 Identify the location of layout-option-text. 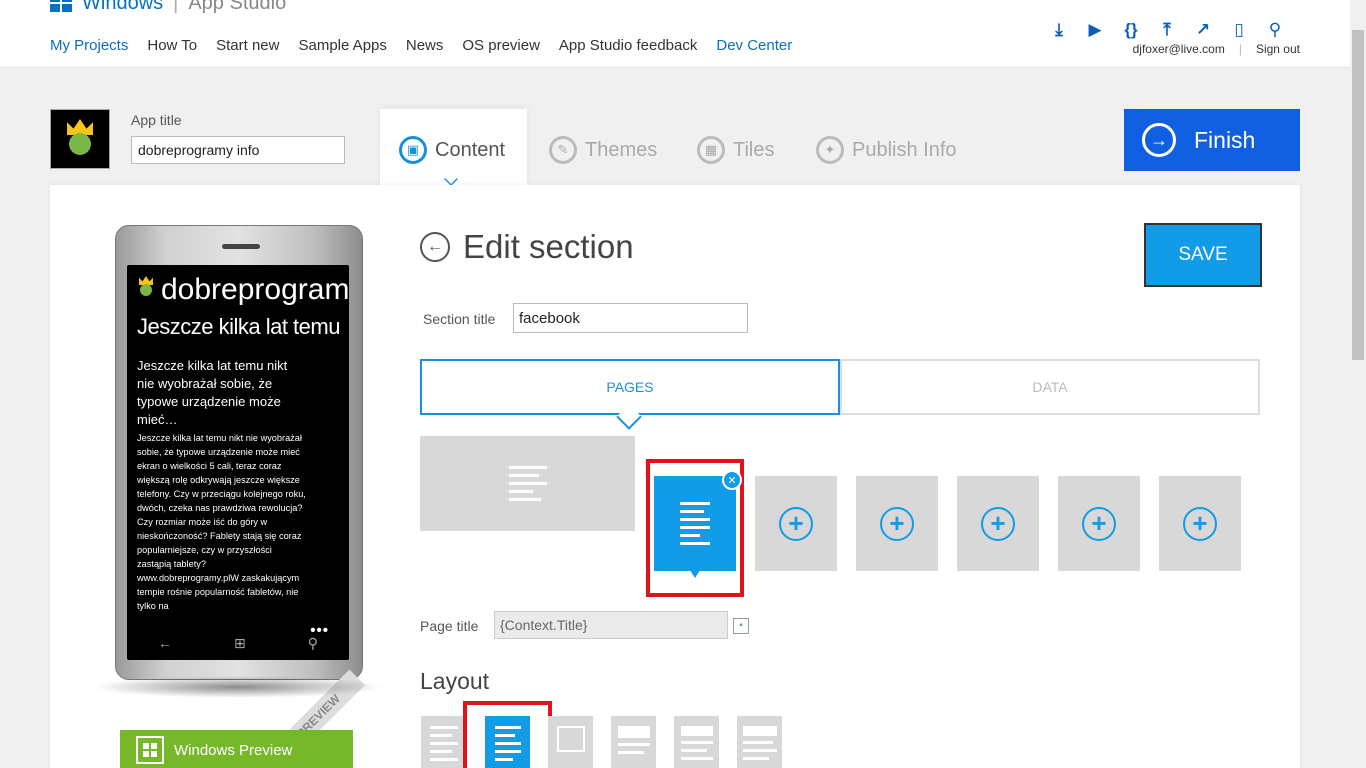
(443, 742).